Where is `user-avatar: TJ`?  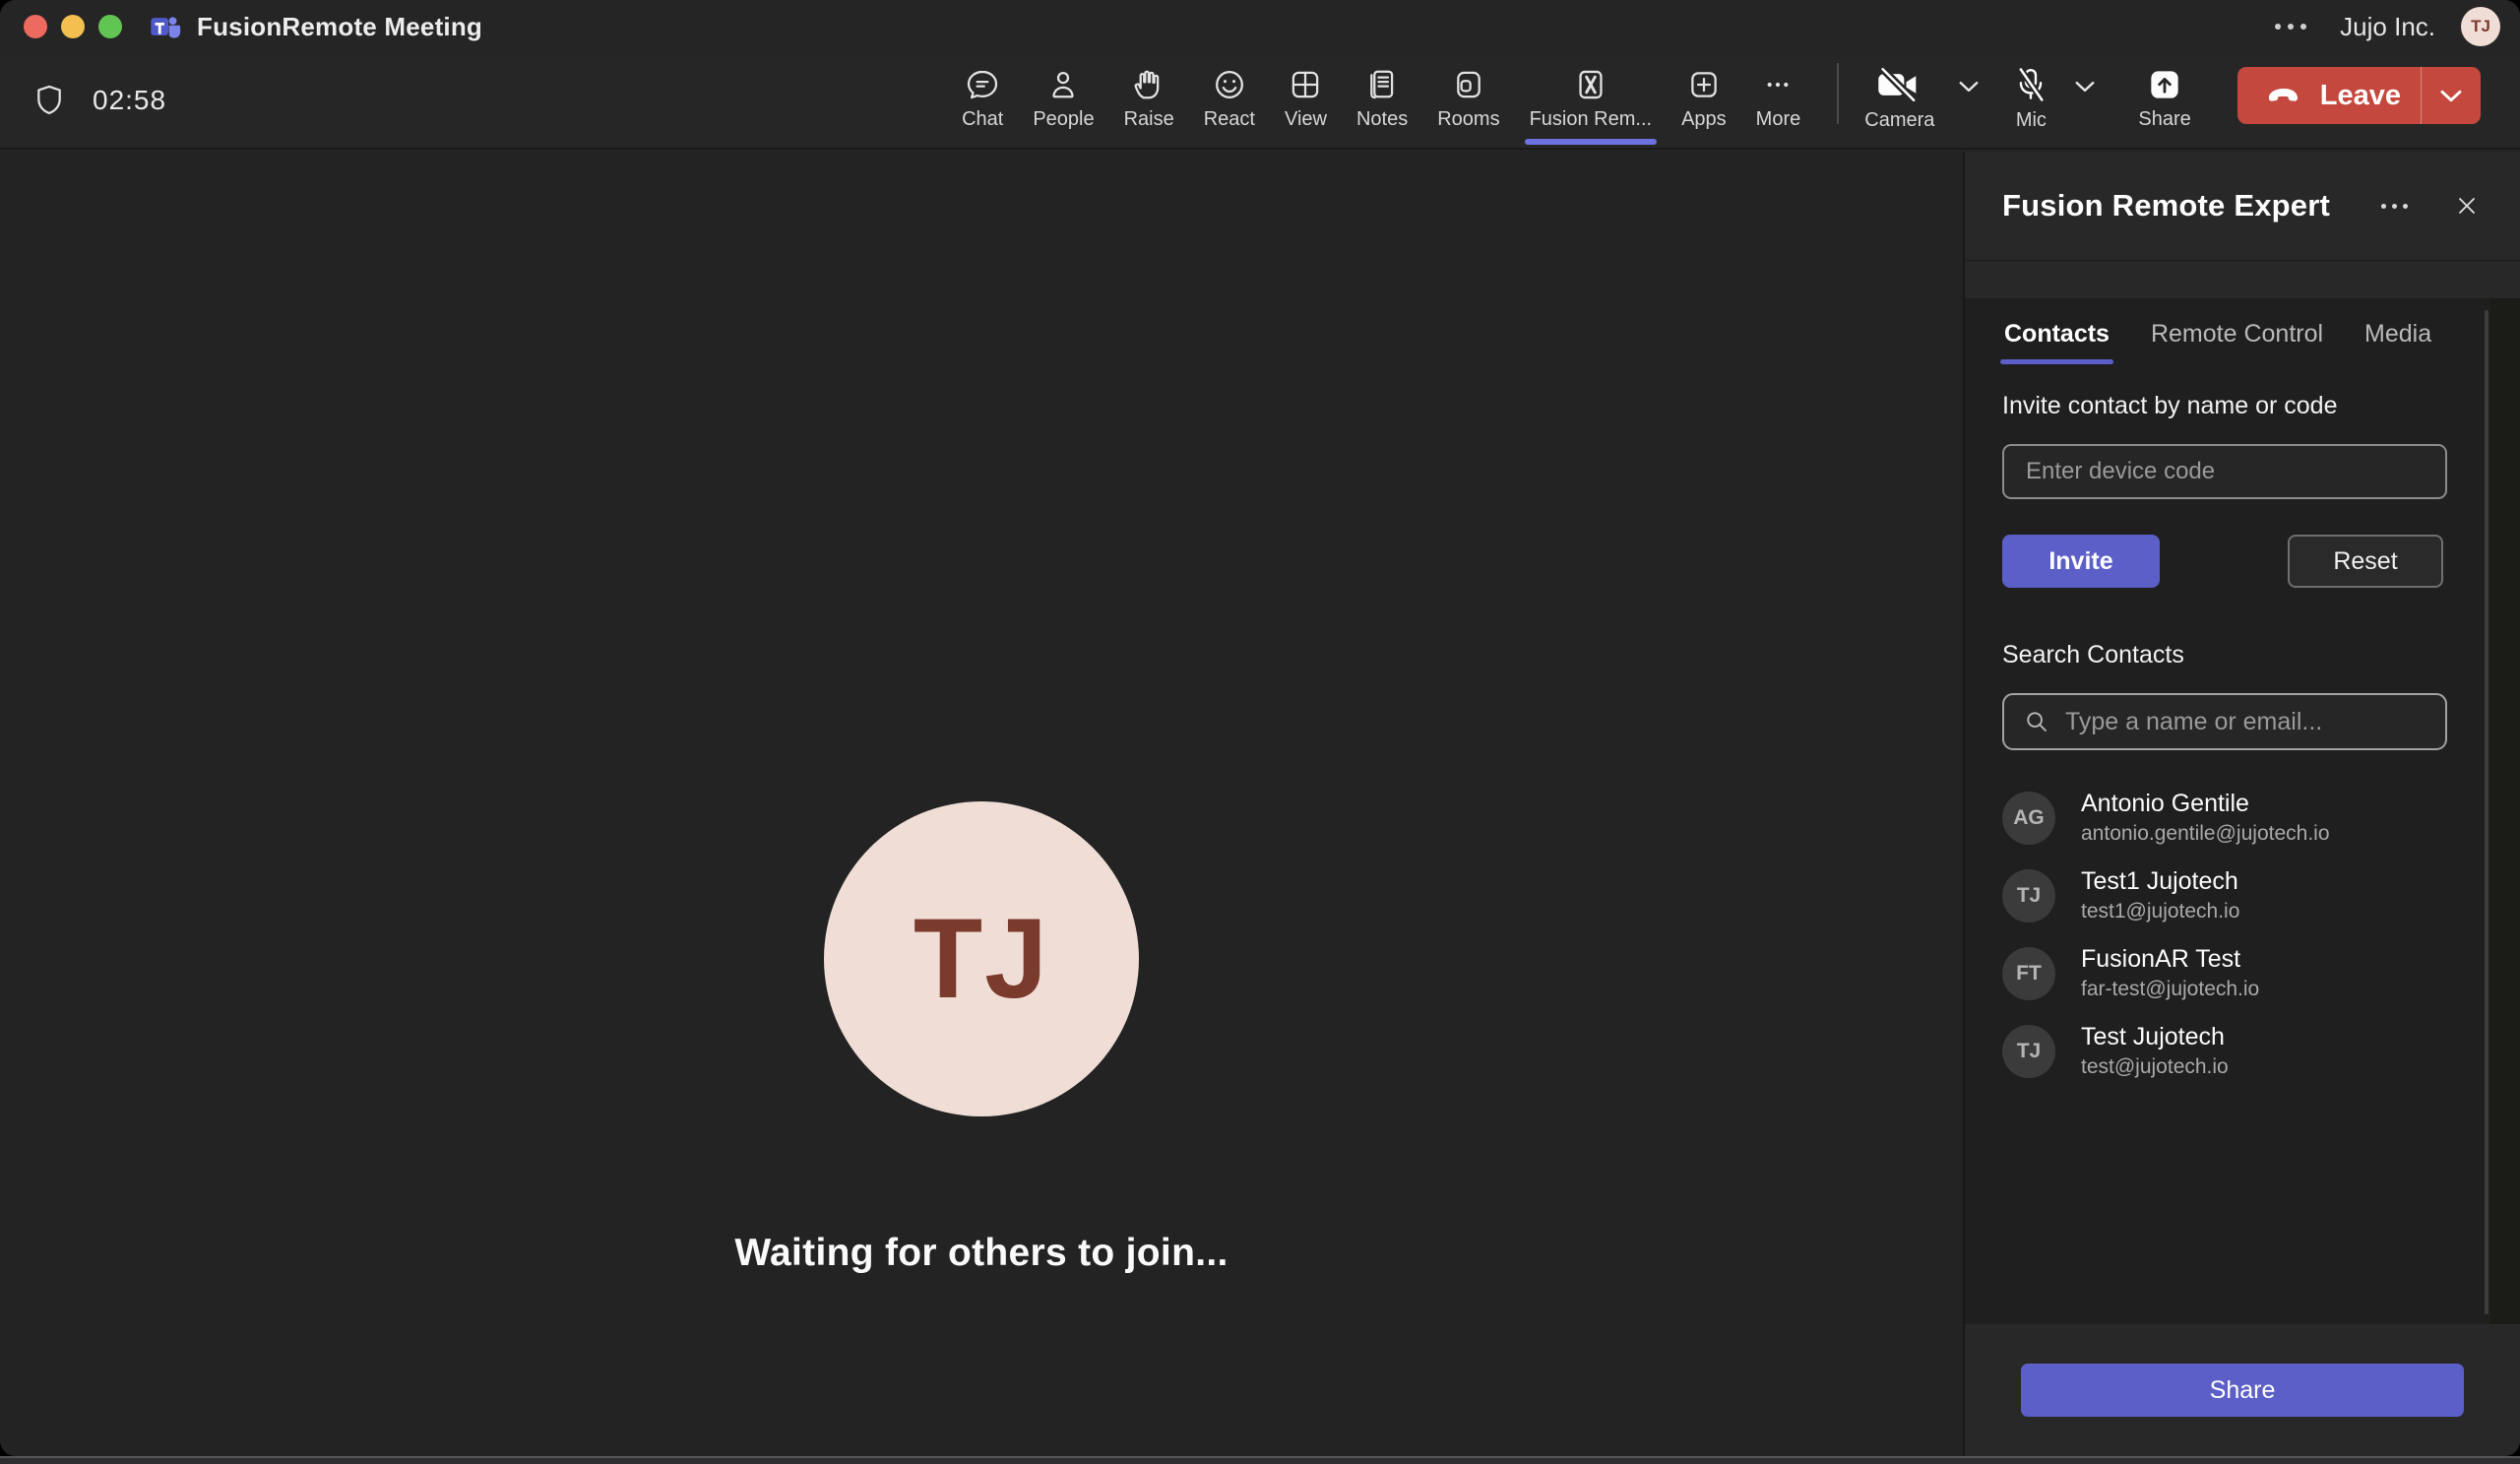 user-avatar: TJ is located at coordinates (2480, 27).